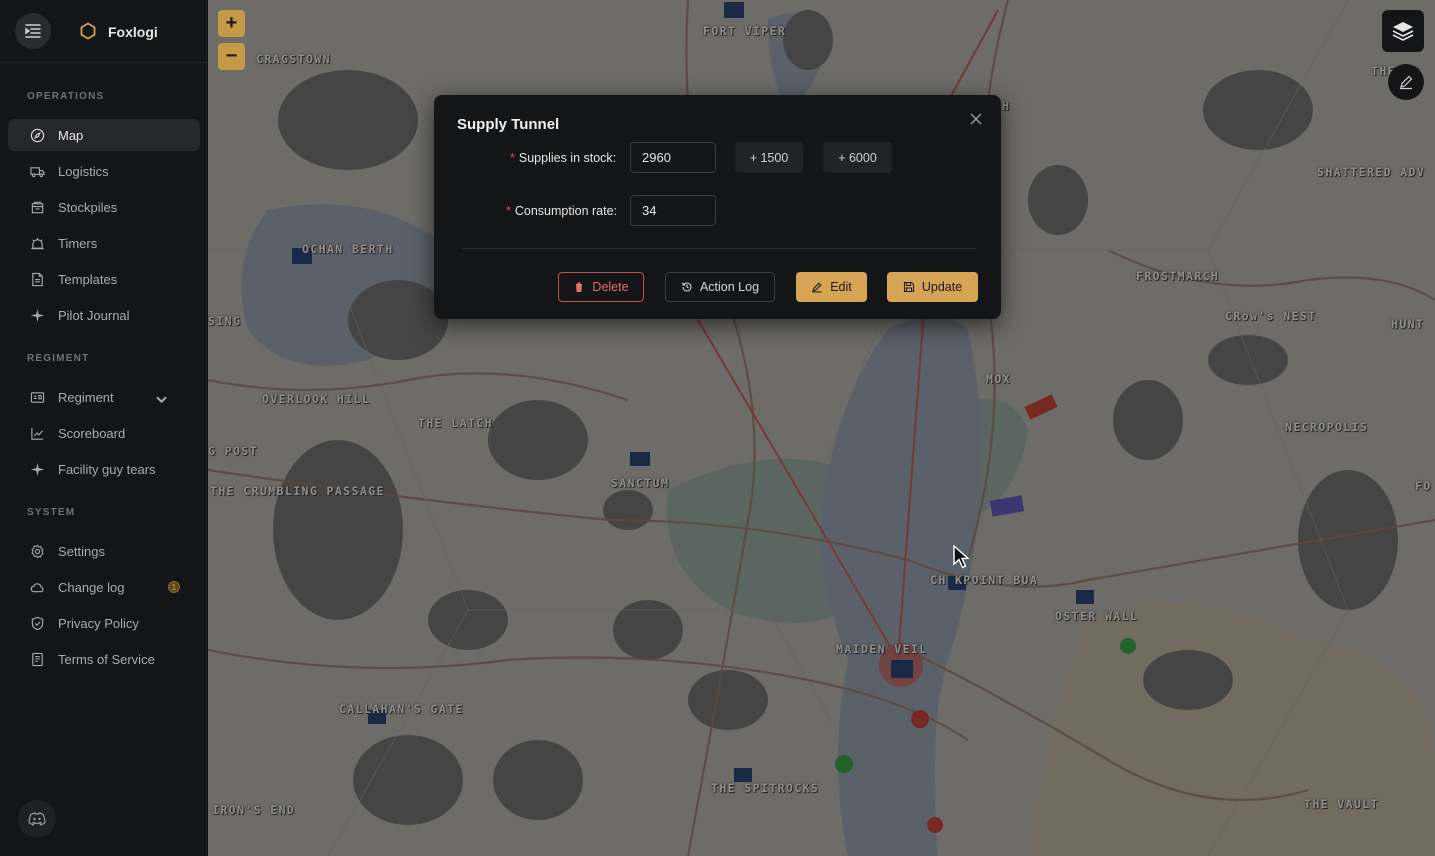 This screenshot has width=1435, height=856. I want to click on alarm-icon, so click(37, 243).